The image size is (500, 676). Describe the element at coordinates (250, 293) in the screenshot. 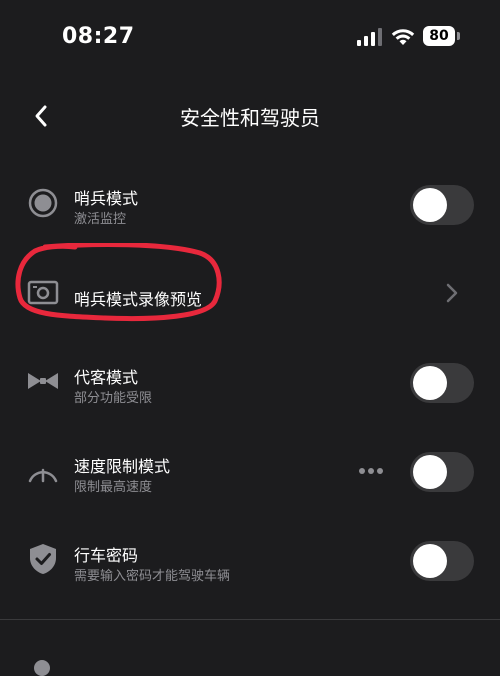

I see `row-sentry-preview: 哨兵模式录像预览` at that location.